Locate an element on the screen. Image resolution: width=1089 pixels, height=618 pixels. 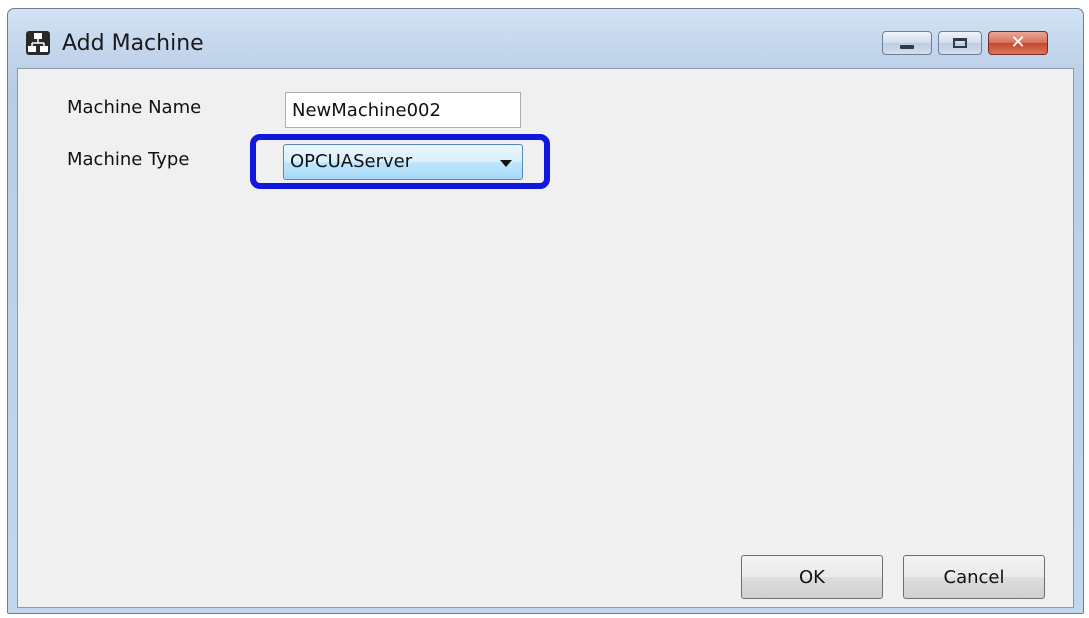
maximize-icon is located at coordinates (960, 43).